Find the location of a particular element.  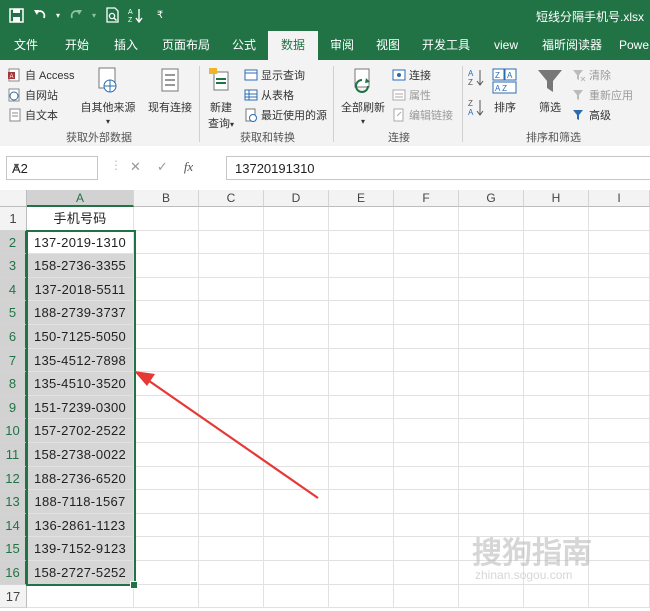

watermark-text: 搜狗指南 is located at coordinates (532, 553).